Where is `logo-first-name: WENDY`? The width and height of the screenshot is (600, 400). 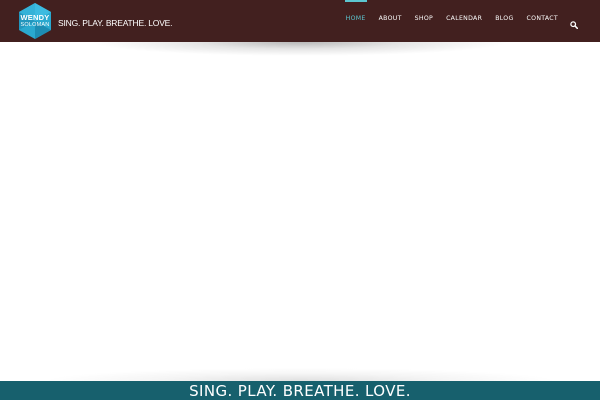
logo-first-name: WENDY is located at coordinates (35, 17).